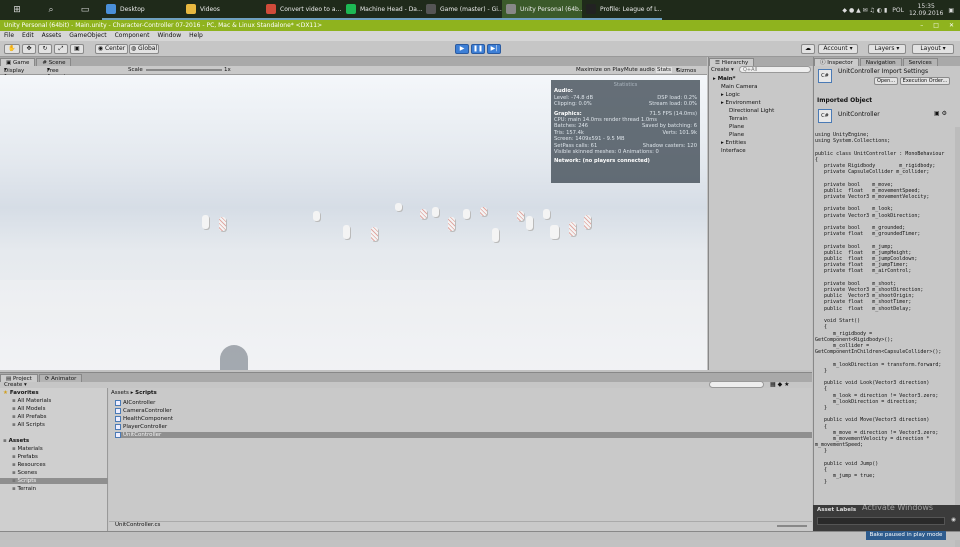 This screenshot has height=547, width=960. What do you see at coordinates (118, 419) in the screenshot?
I see `cs-script-icon` at bounding box center [118, 419].